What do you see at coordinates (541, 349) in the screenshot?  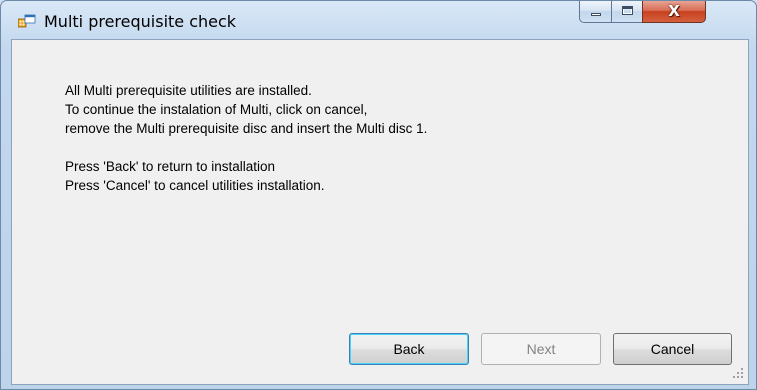 I see `next-button: Next` at bounding box center [541, 349].